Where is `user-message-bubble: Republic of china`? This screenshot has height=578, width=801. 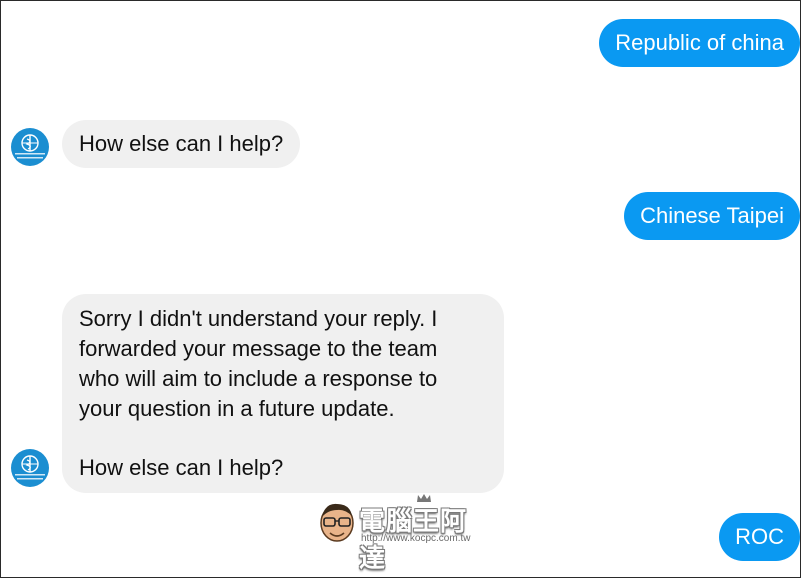 user-message-bubble: Republic of china is located at coordinates (699, 43).